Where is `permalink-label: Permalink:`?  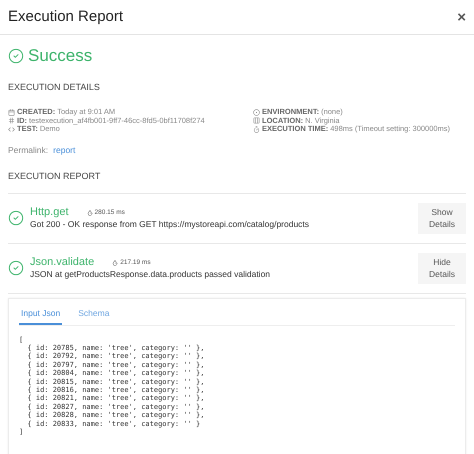
permalink-label: Permalink: is located at coordinates (28, 150).